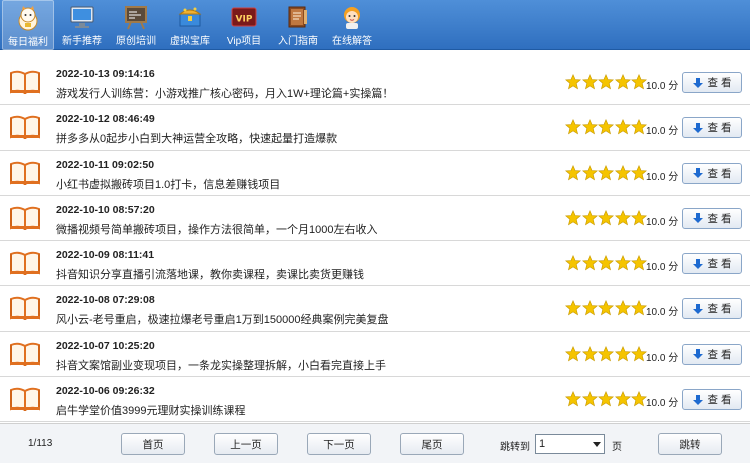 This screenshot has width=750, height=463. Describe the element at coordinates (153, 444) in the screenshot. I see `first-page-button: 首页` at that location.